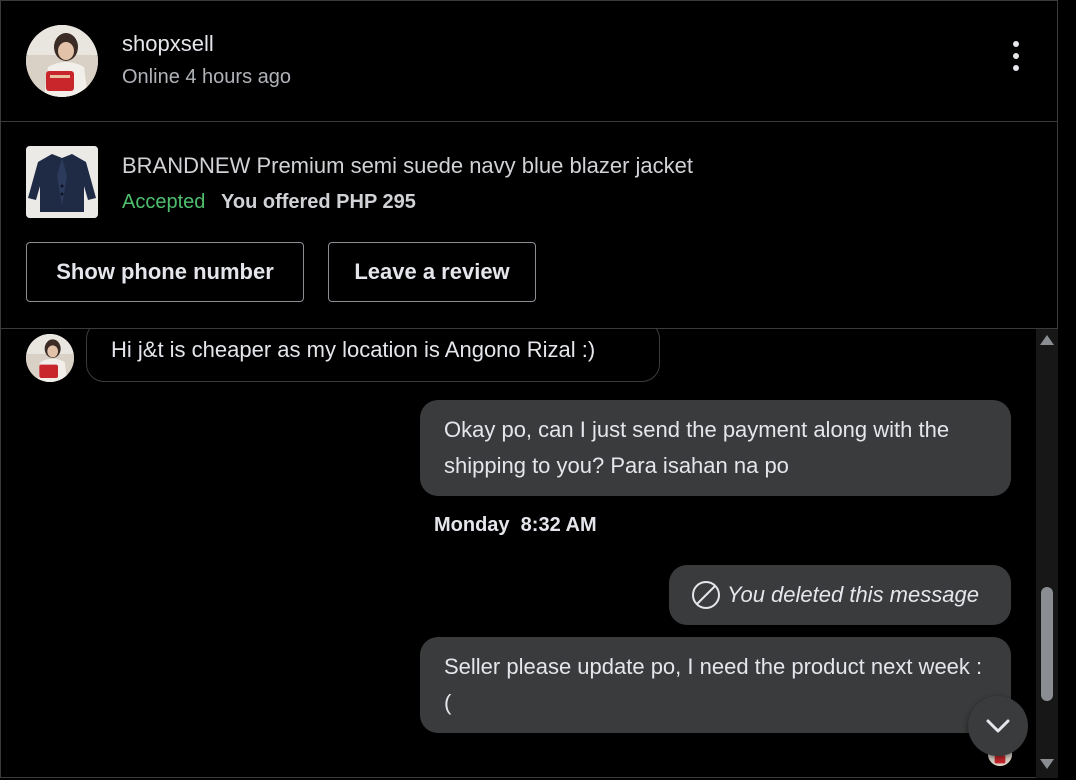 This screenshot has height=780, width=1076. I want to click on chevron-down-icon, so click(998, 726).